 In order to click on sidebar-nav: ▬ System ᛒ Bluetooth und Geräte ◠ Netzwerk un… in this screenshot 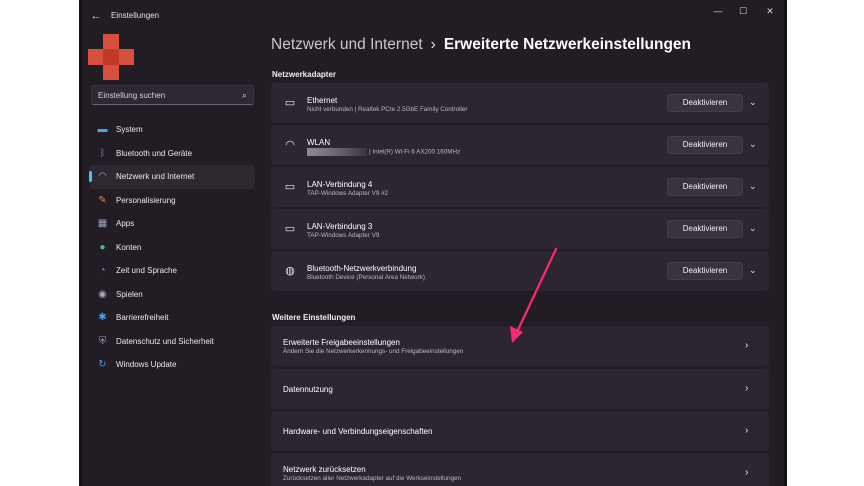, I will do `click(172, 247)`.